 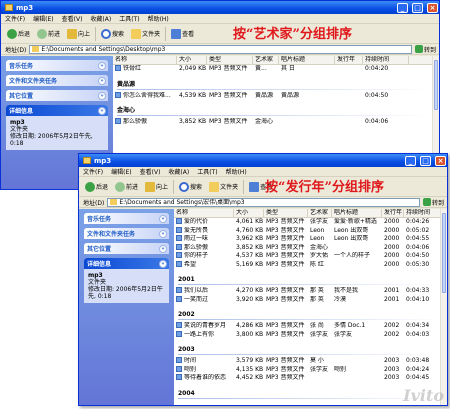 I want to click on size-cell: 4,286 KB, so click(x=250, y=325).